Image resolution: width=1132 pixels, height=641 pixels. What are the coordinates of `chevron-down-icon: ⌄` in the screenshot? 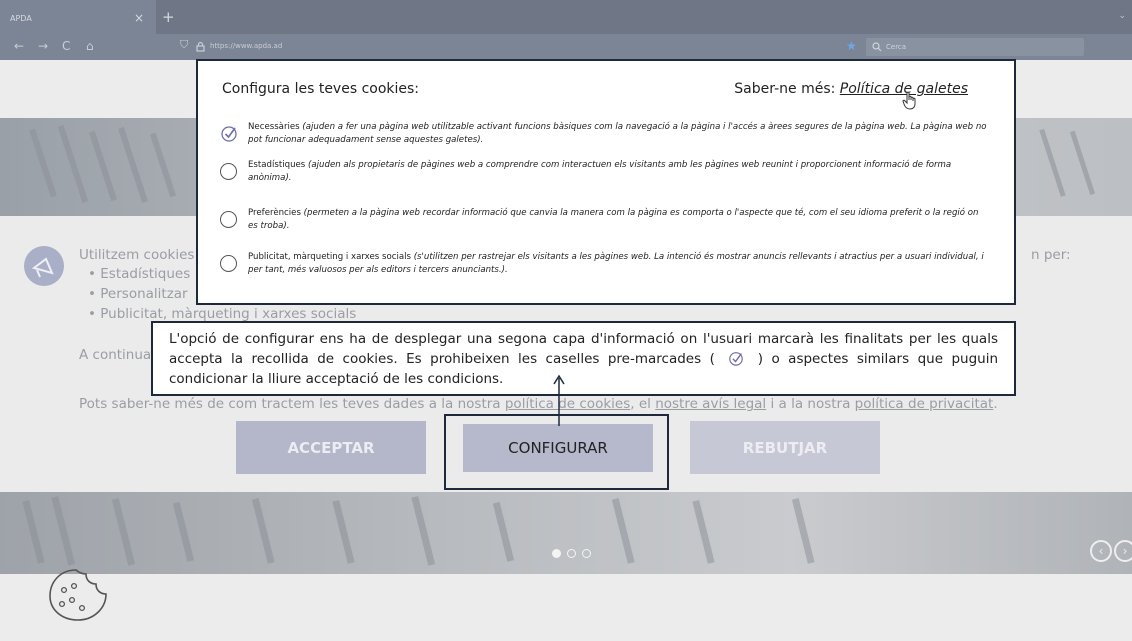 It's located at (1122, 16).